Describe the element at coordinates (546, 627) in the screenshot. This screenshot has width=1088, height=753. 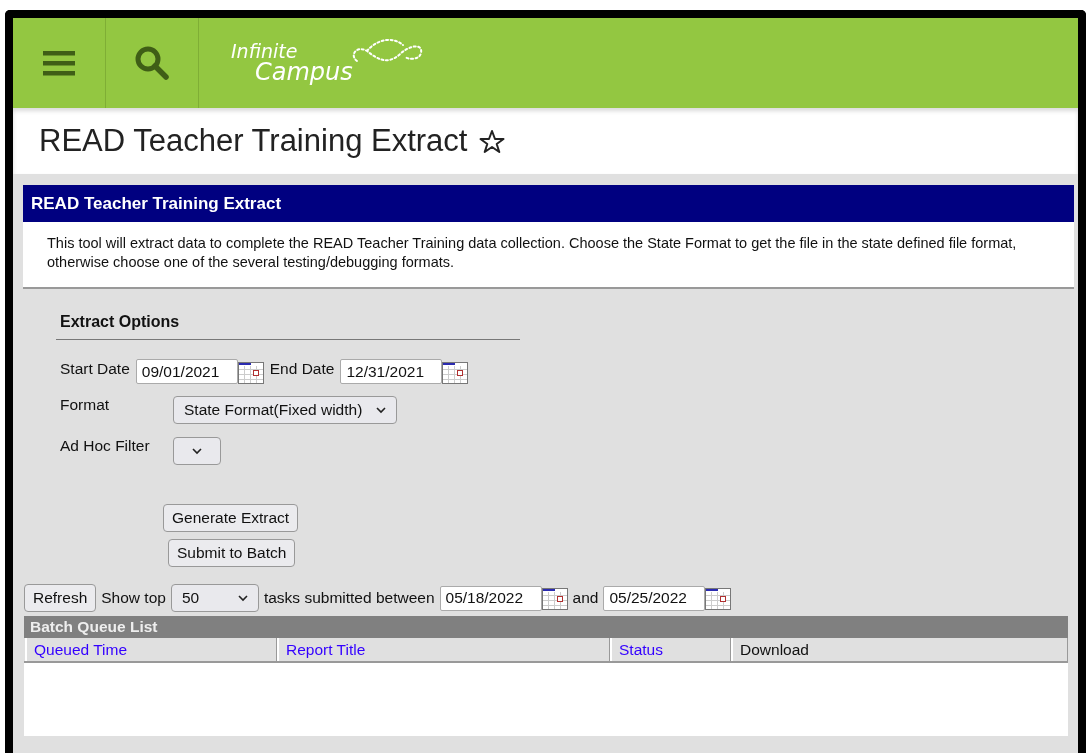
I see `list-title: Batch Queue List` at that location.